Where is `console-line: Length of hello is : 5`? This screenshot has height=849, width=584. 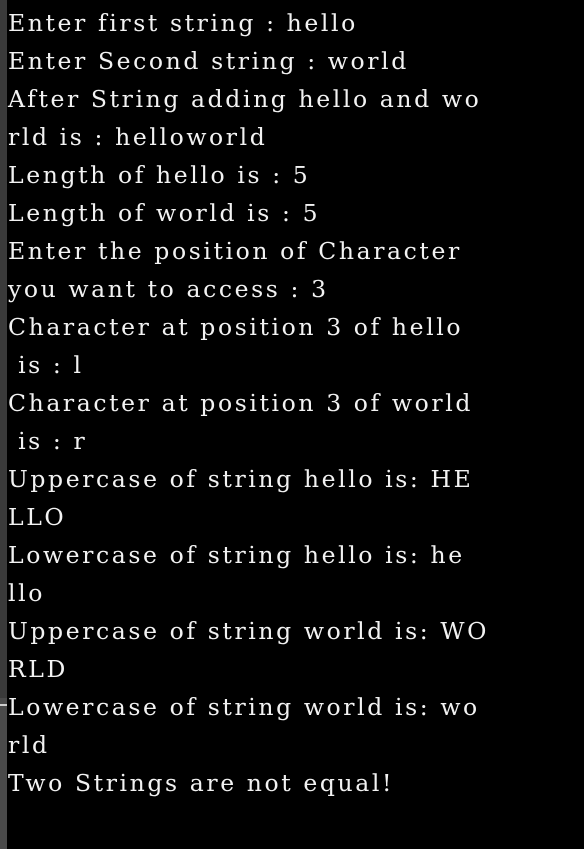
console-line: Length of hello is : 5 is located at coordinates (159, 175).